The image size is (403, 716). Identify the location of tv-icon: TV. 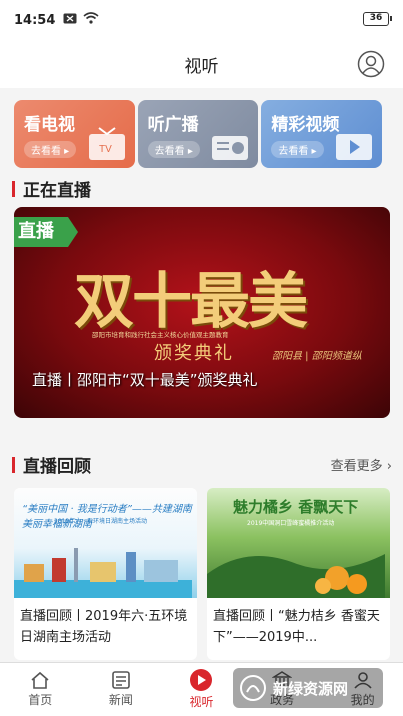
(106, 143).